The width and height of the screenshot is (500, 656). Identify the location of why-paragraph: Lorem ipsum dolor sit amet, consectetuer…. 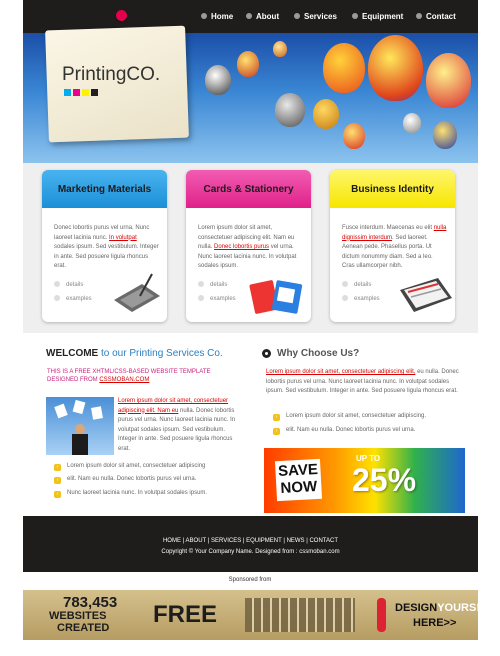
(362, 381).